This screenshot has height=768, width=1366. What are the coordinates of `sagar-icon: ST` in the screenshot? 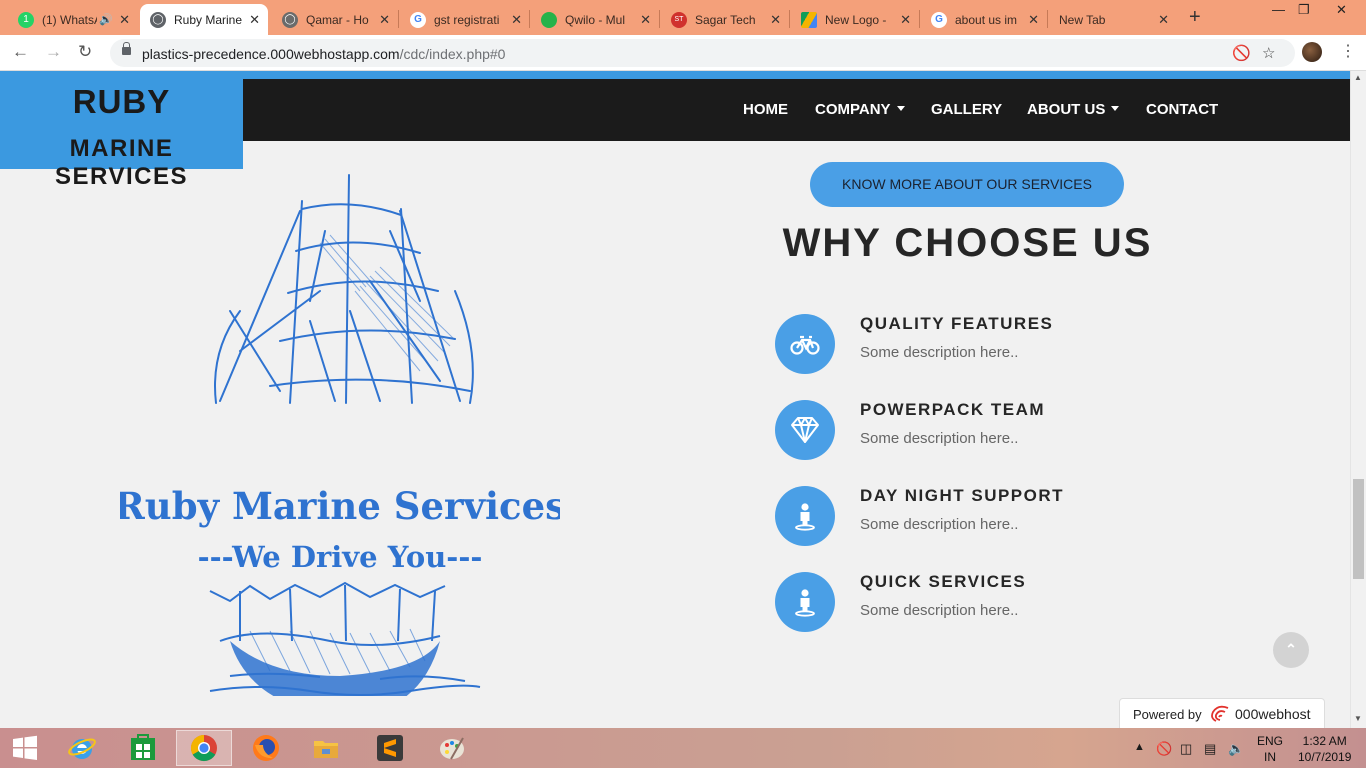 It's located at (679, 19).